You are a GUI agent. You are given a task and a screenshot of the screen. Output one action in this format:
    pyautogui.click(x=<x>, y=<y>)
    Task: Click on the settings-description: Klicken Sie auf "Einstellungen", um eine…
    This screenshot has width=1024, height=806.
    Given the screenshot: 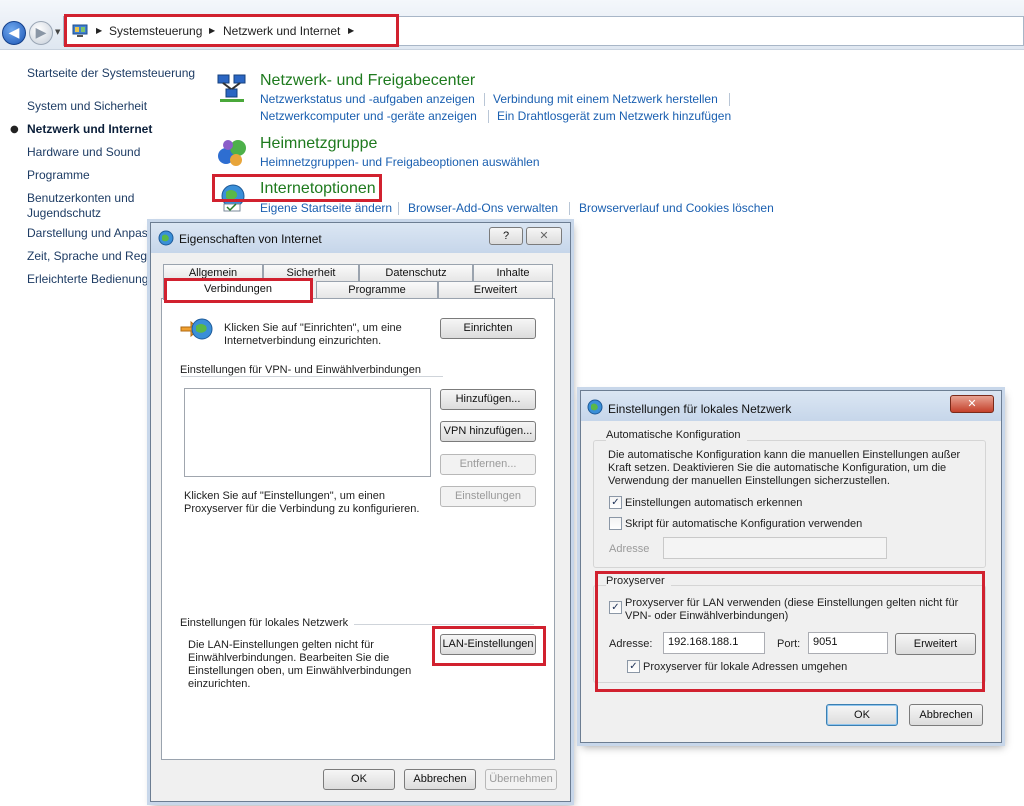 What is the action you would take?
    pyautogui.click(x=302, y=502)
    